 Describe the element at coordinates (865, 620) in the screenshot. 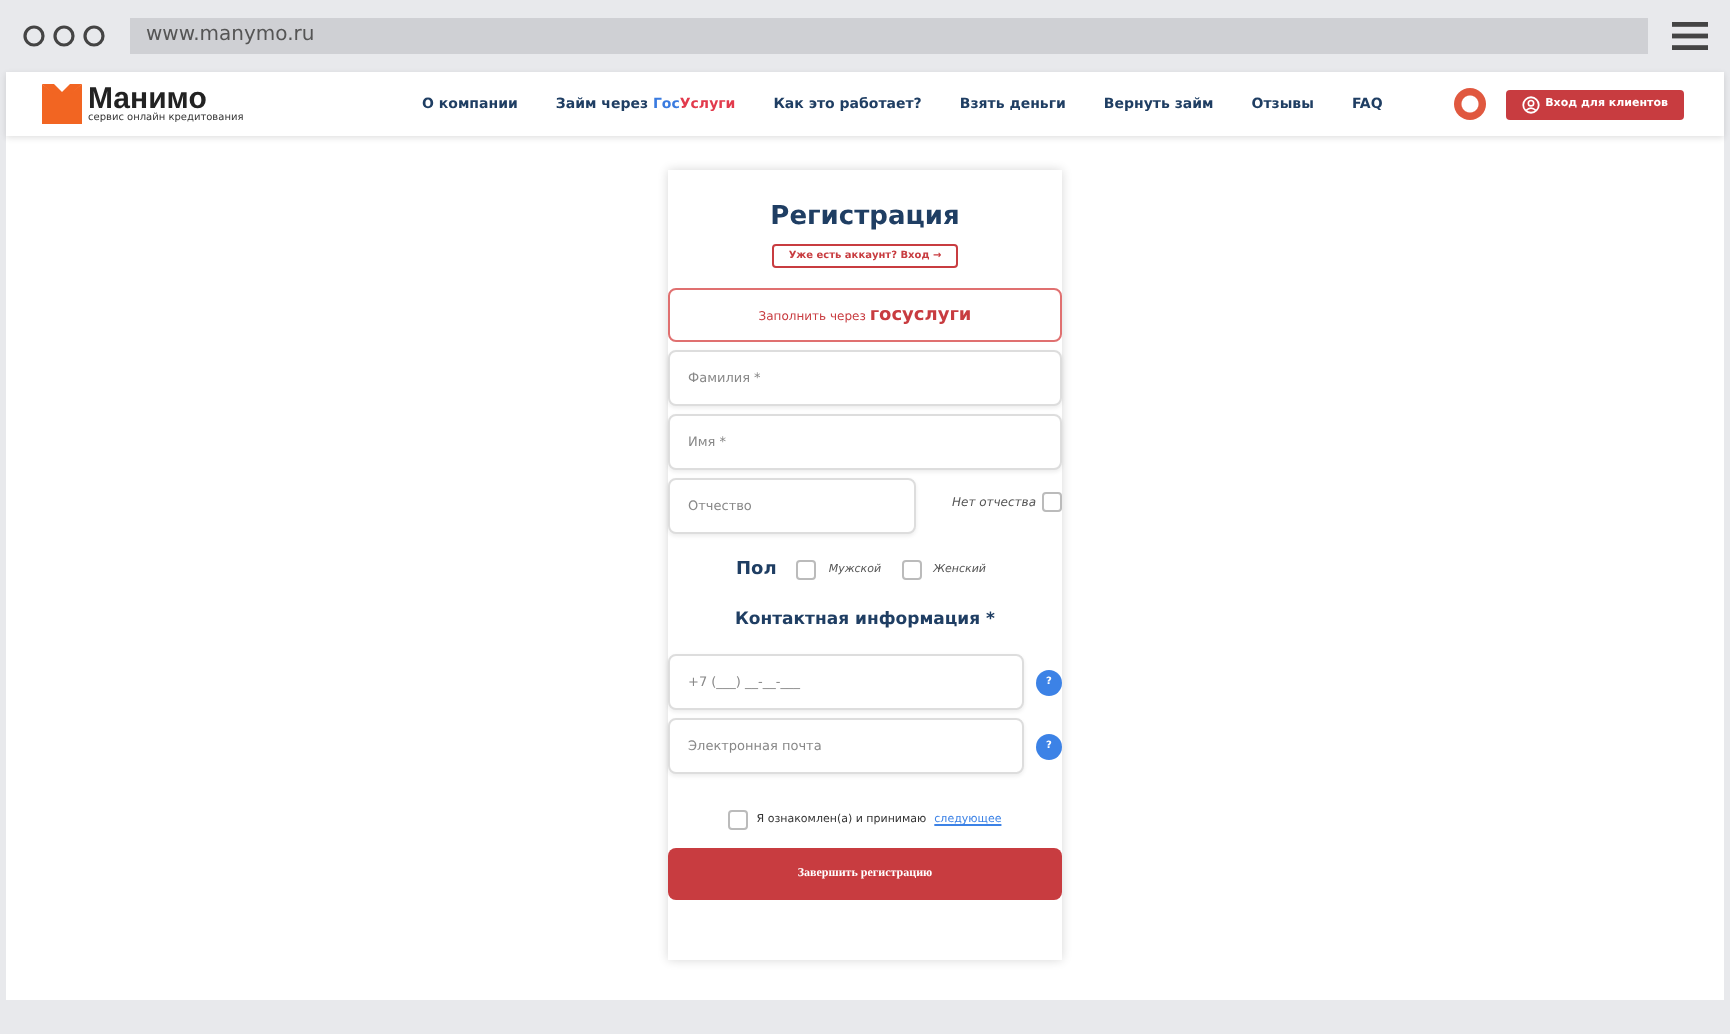

I see `section-title: Контактная информация *` at that location.